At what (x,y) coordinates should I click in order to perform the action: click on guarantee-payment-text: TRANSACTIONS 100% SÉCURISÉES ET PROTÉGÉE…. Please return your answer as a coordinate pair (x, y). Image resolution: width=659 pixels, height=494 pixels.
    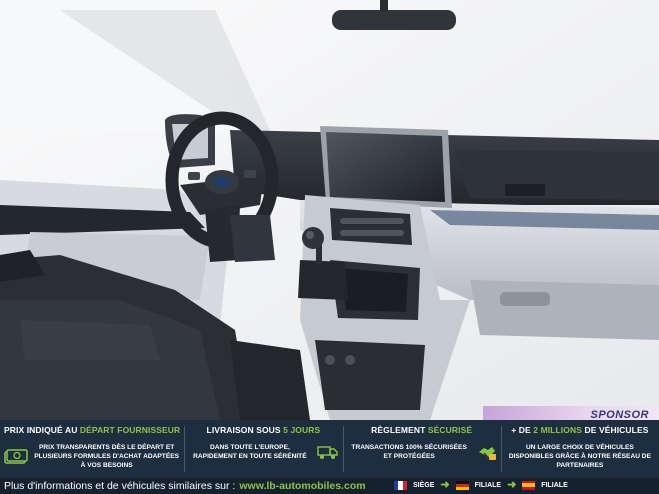
    Looking at the image, I should click on (409, 452).